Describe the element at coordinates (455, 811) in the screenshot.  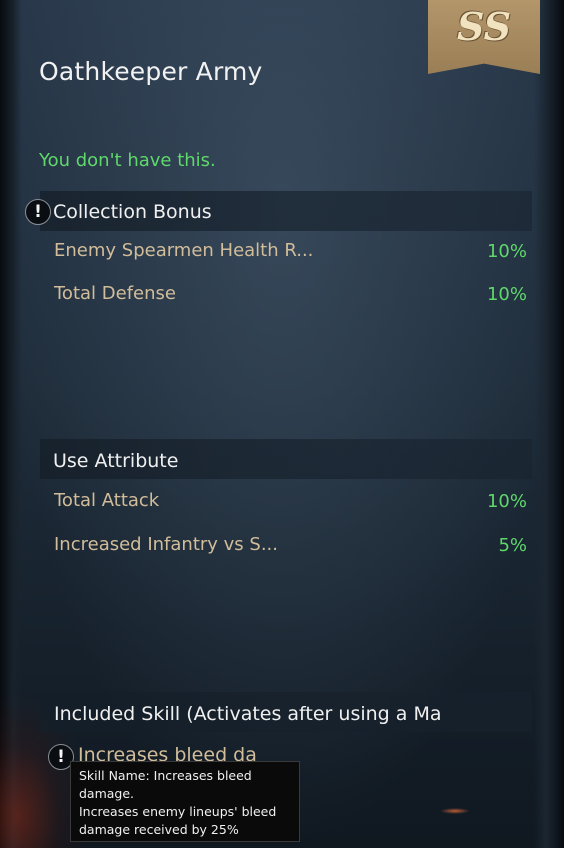
I see `ember-spark` at that location.